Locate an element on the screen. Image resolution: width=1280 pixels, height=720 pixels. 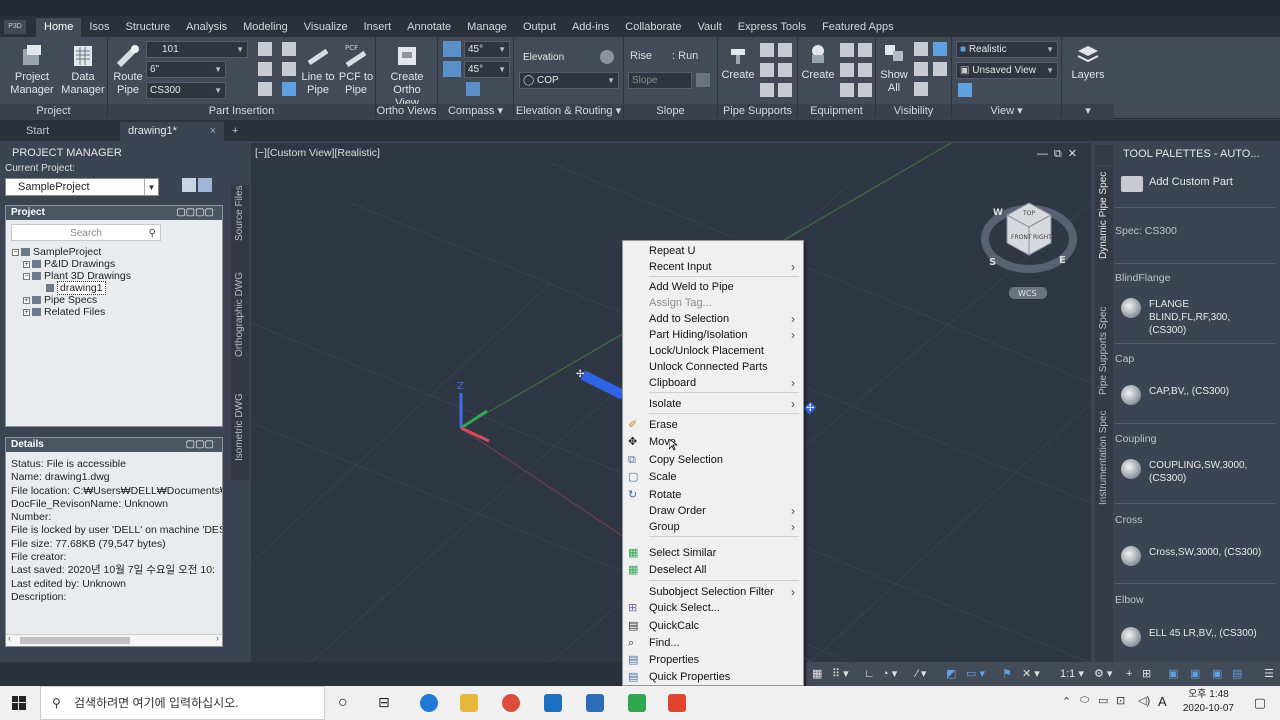
ime-indicator: A is located at coordinates (1162, 701).